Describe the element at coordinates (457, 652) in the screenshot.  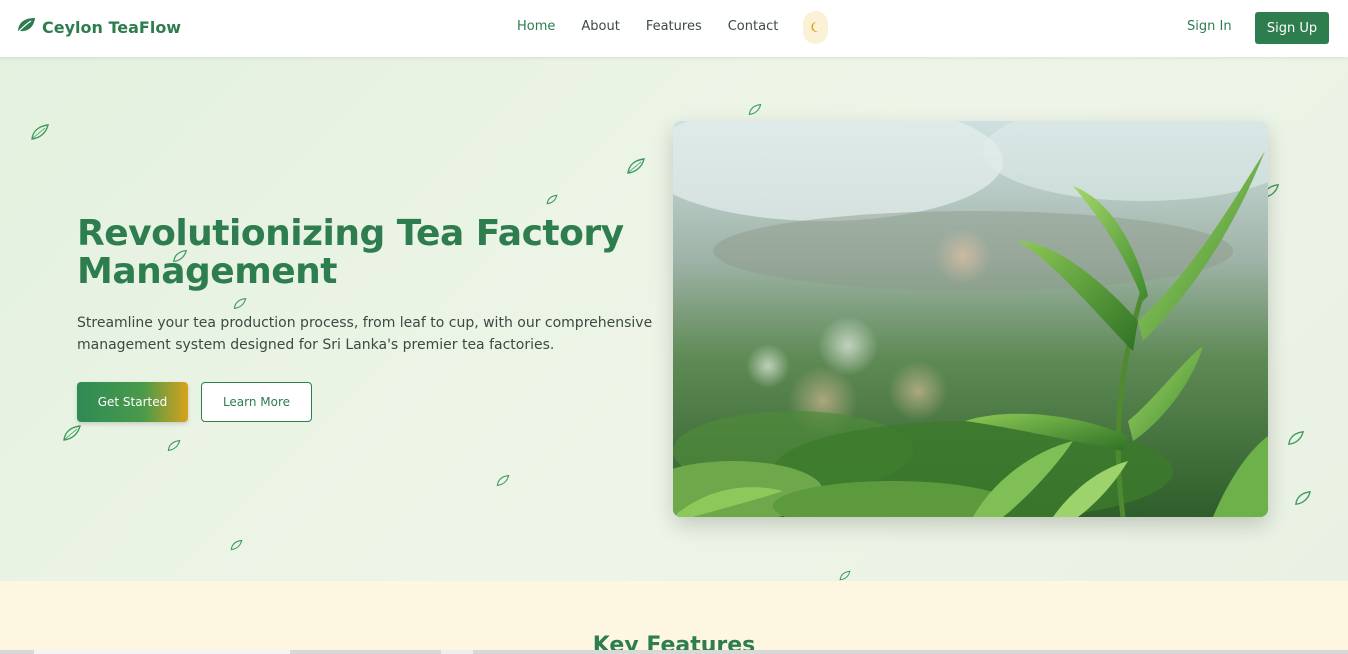
I see `scrollbar-segment` at that location.